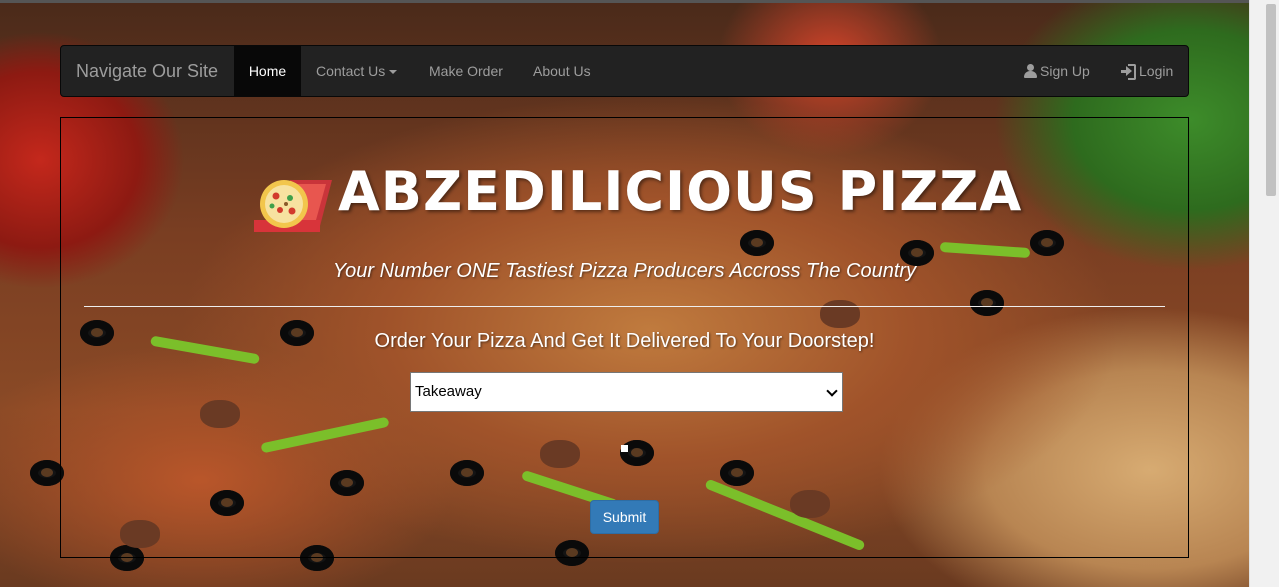  I want to click on nav-login-label: Login, so click(1156, 71).